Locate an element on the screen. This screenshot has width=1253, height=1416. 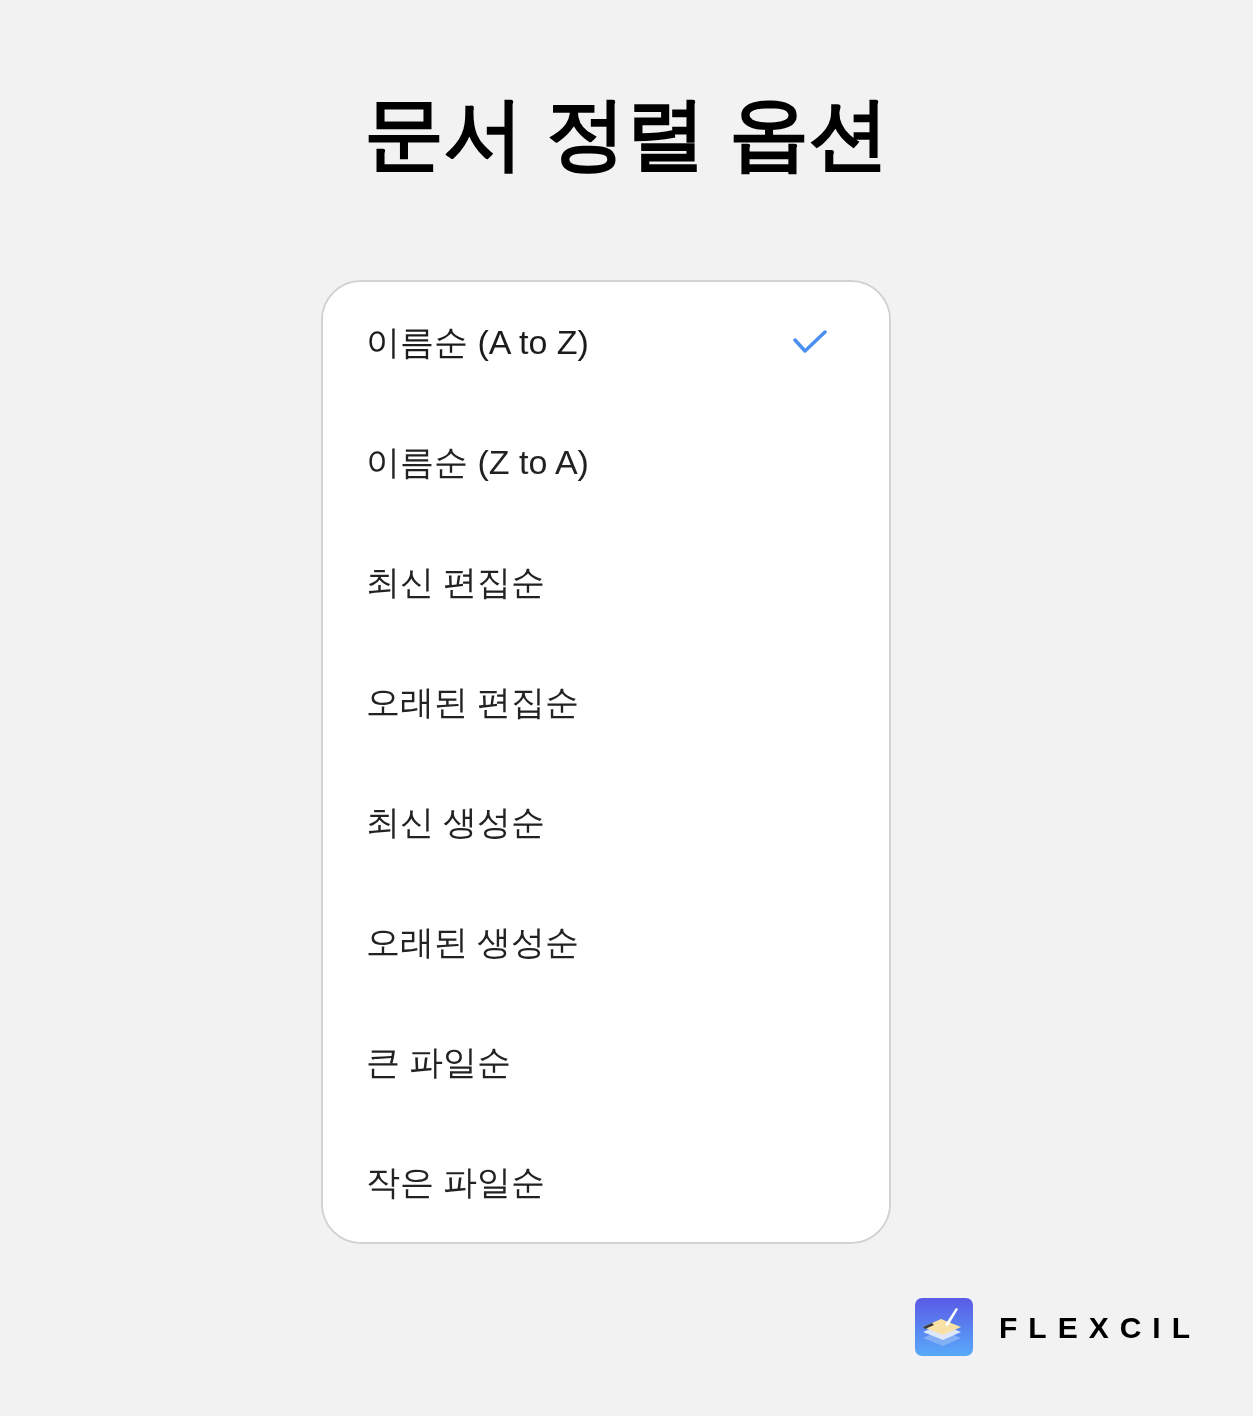
page-title: 문서 정렬 옵션 is located at coordinates (626, 134).